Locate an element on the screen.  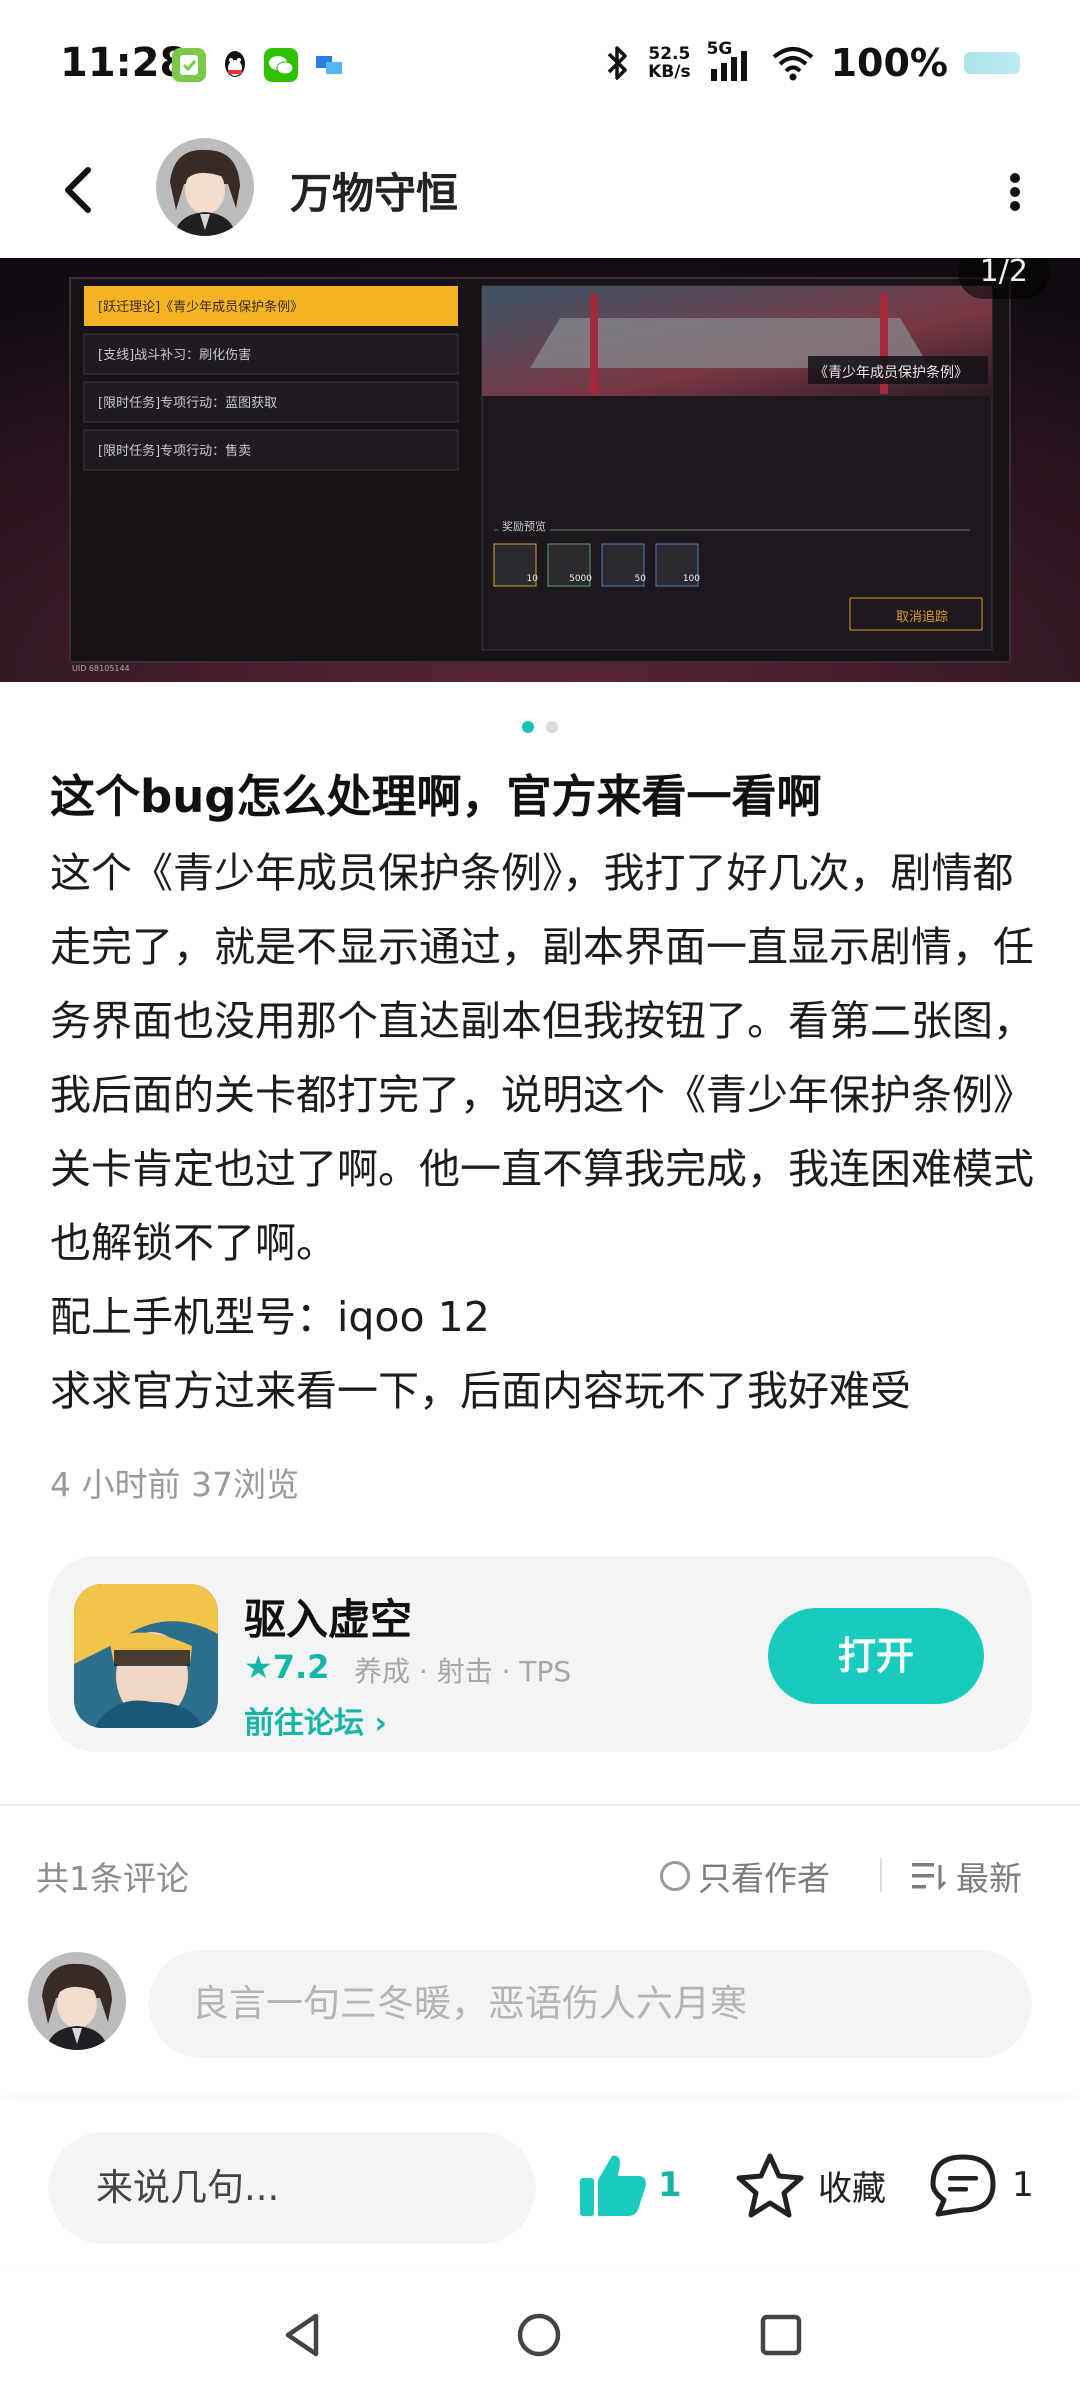
network-speed: 52.5 KB/s is located at coordinates (669, 63).